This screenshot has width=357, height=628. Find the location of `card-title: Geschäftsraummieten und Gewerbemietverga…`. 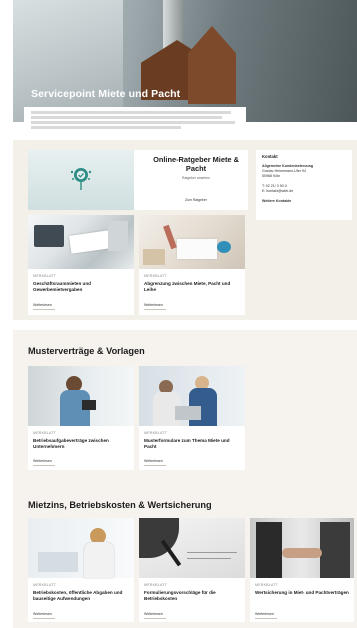

card-title: Geschäftsraummieten und Gewerbemietverga… is located at coordinates (81, 286).